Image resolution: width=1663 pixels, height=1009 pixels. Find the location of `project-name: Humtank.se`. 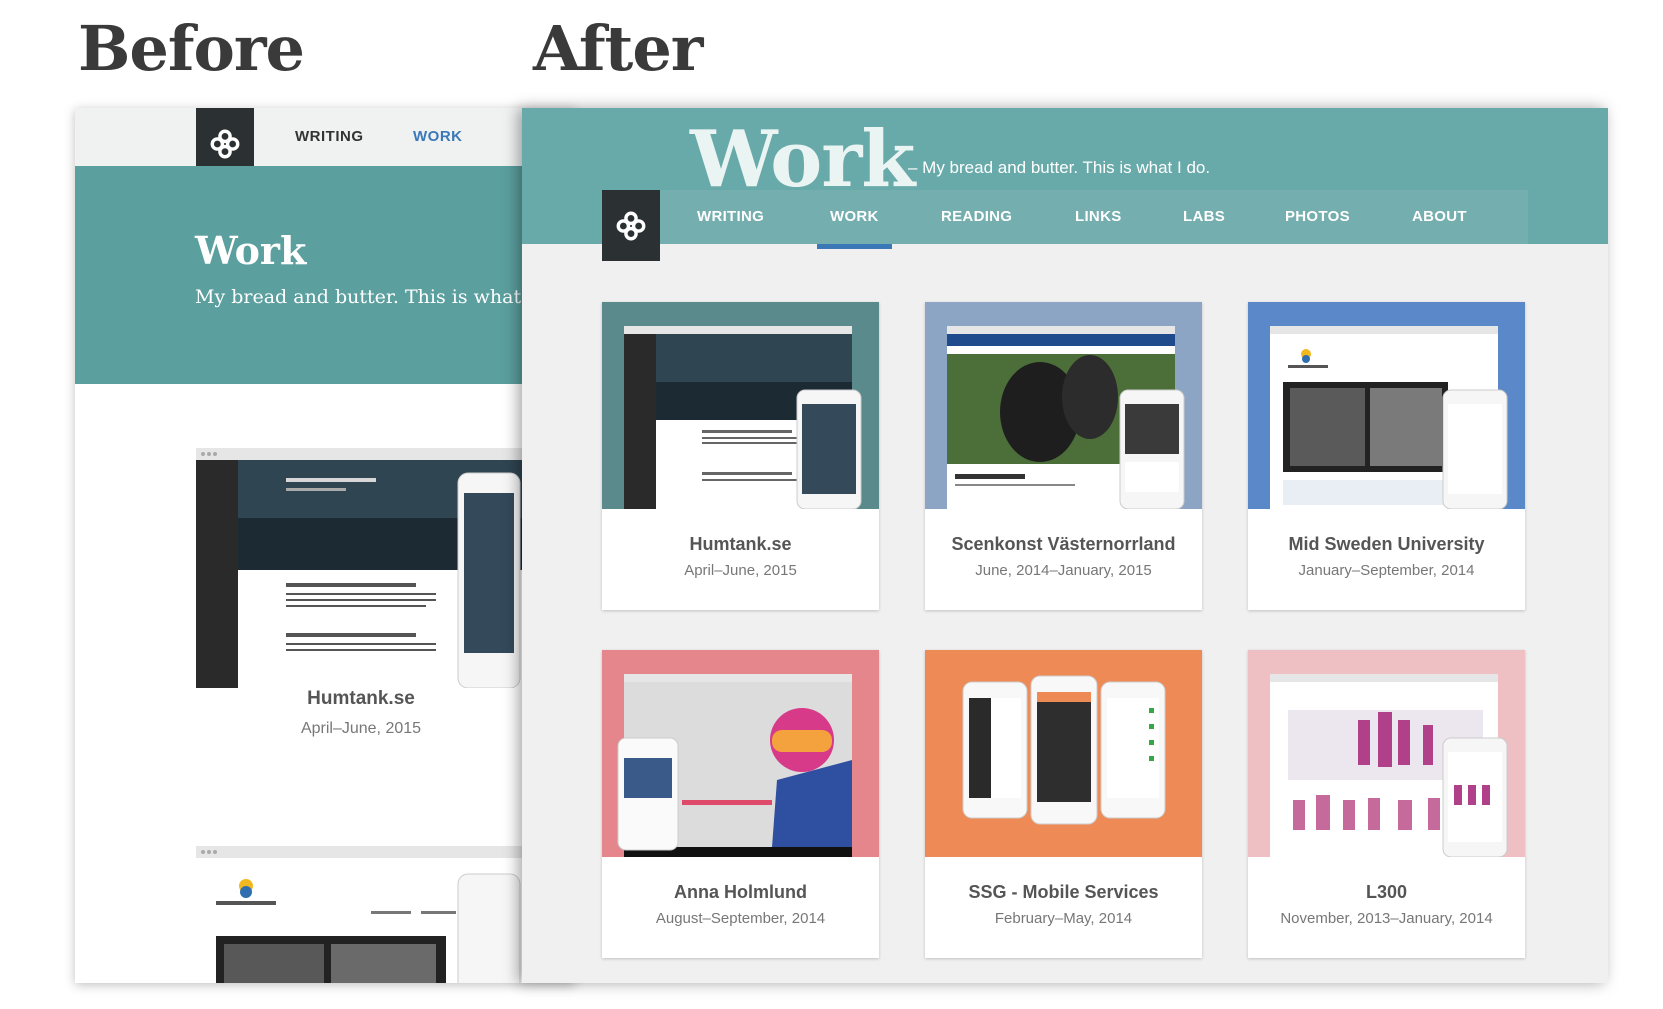

project-name: Humtank.se is located at coordinates (740, 544).